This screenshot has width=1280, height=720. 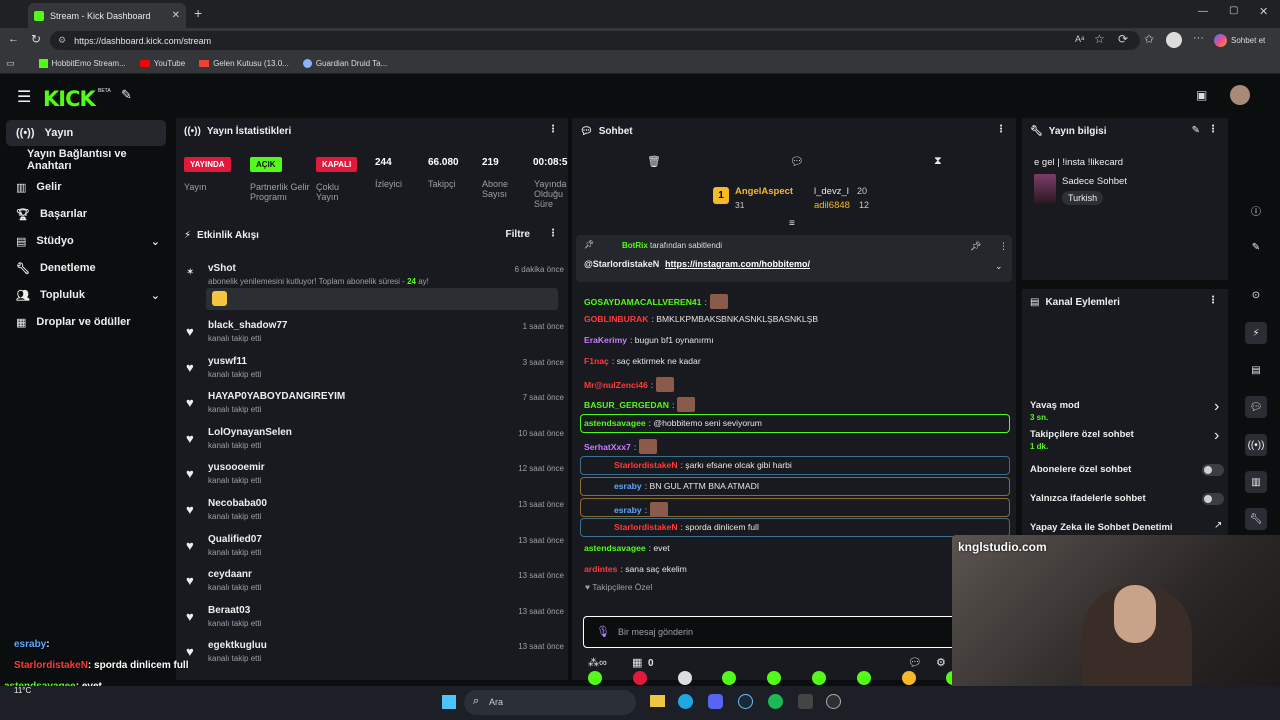 I want to click on sidebar-item-stream-key: Yayın Bağlantısı ve Anahtarı, so click(x=86, y=160).